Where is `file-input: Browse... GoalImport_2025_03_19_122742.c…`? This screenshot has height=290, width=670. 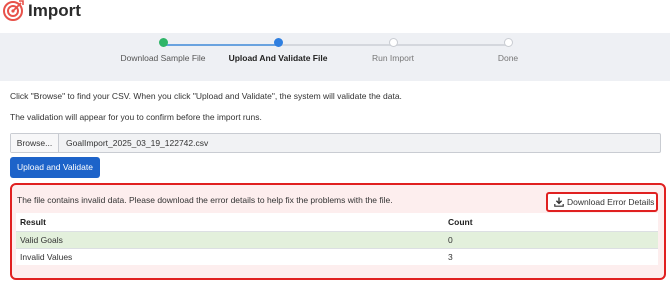 file-input: Browse... GoalImport_2025_03_19_122742.c… is located at coordinates (335, 143).